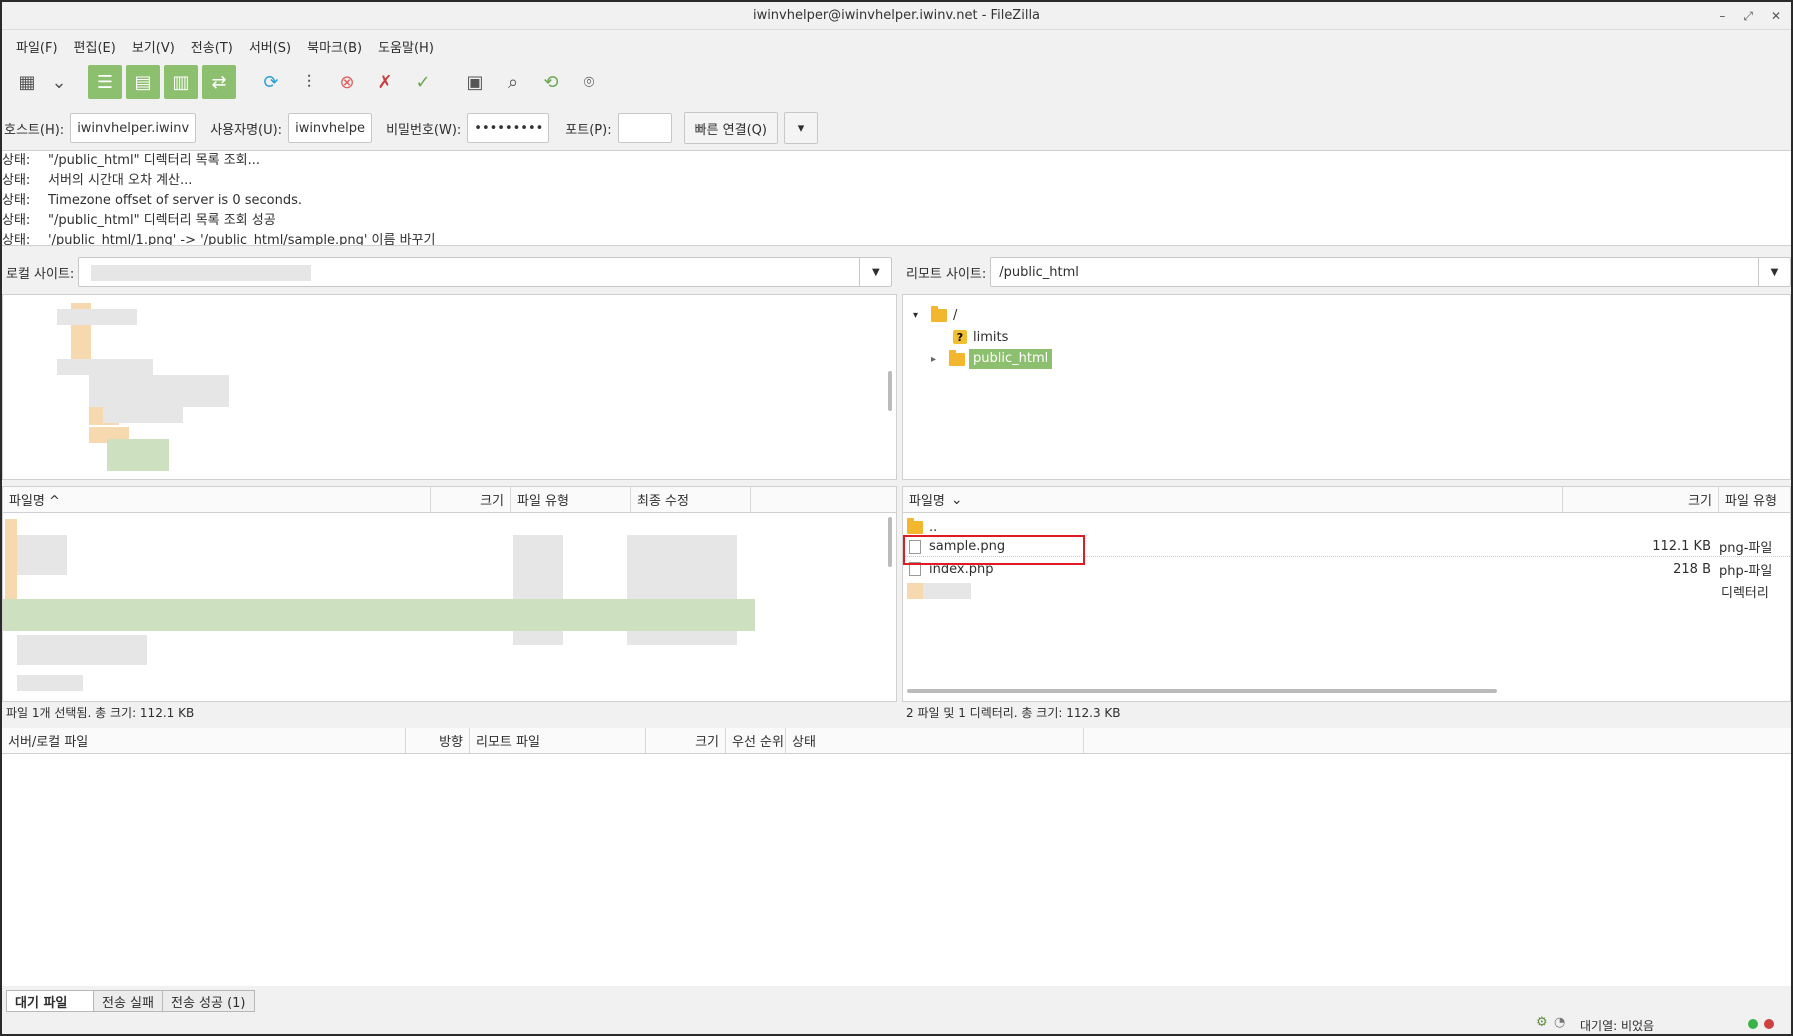 Image resolution: width=1793 pixels, height=1036 pixels. I want to click on tab-failed-transfers: 전송 실패, so click(128, 1001).